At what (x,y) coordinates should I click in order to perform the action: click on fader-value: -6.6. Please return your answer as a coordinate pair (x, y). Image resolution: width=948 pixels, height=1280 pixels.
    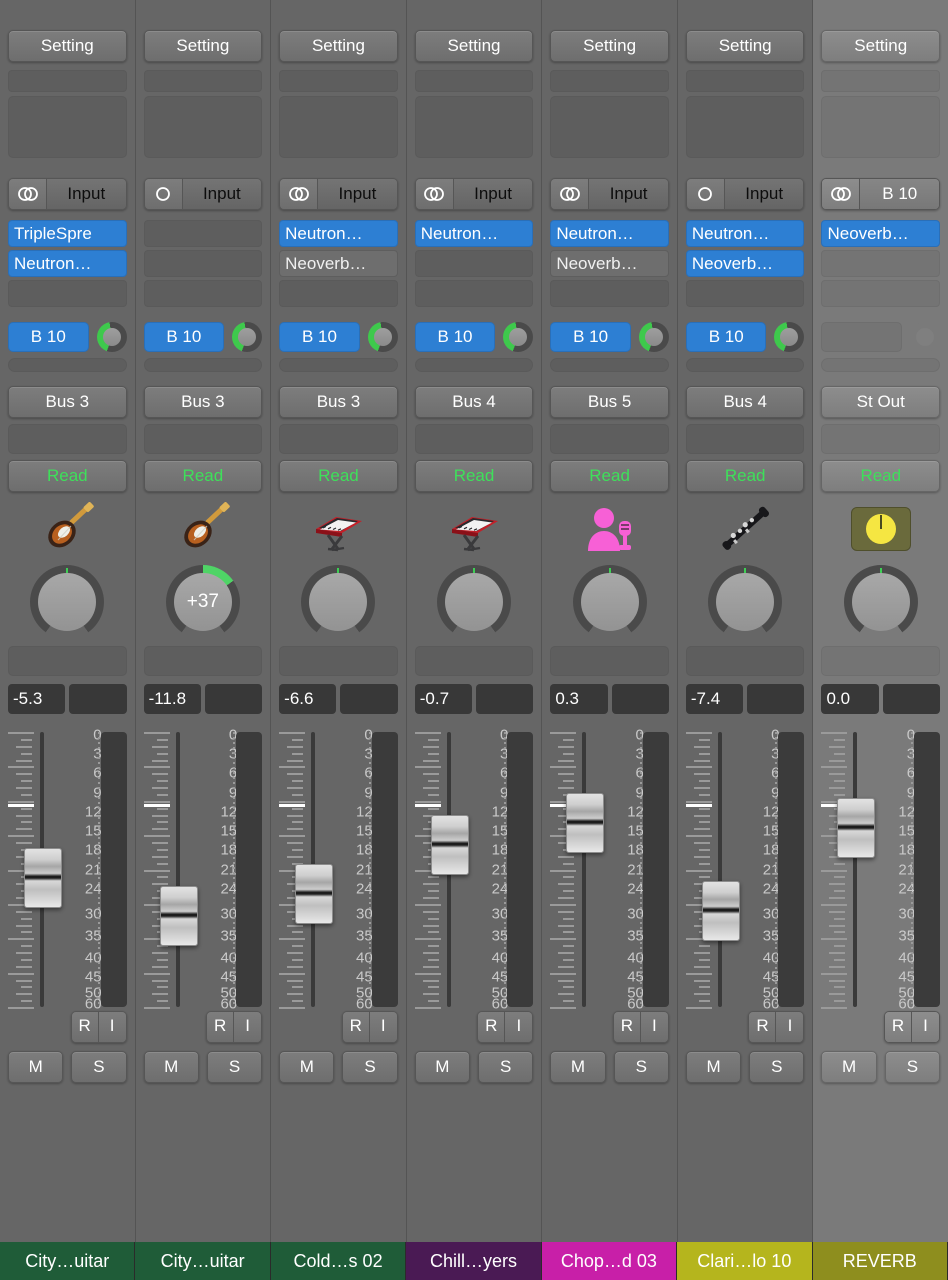
    Looking at the image, I should click on (308, 699).